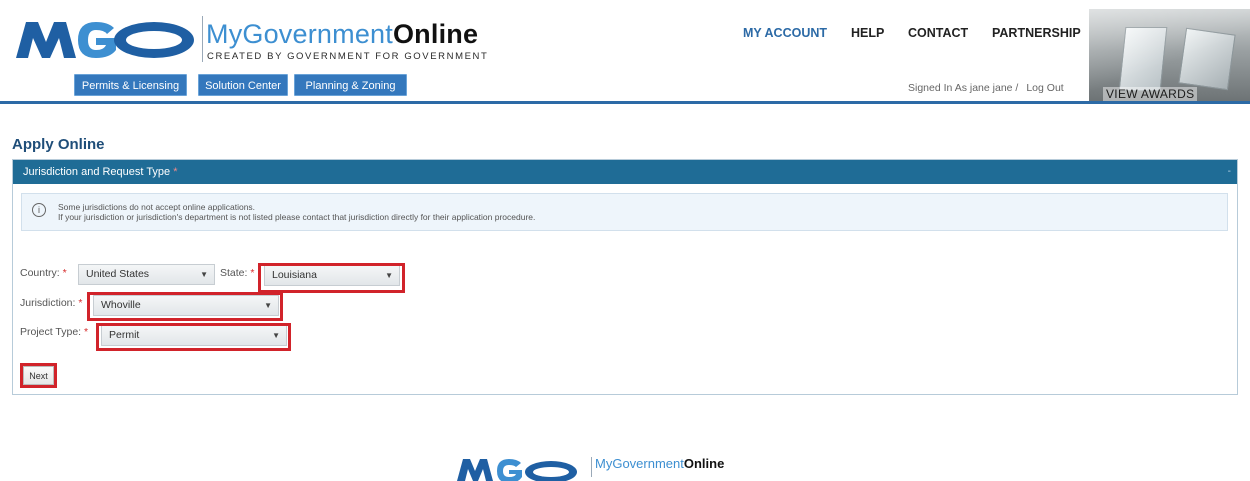  Describe the element at coordinates (938, 33) in the screenshot. I see `nav-contact-link: CONTACT` at that location.